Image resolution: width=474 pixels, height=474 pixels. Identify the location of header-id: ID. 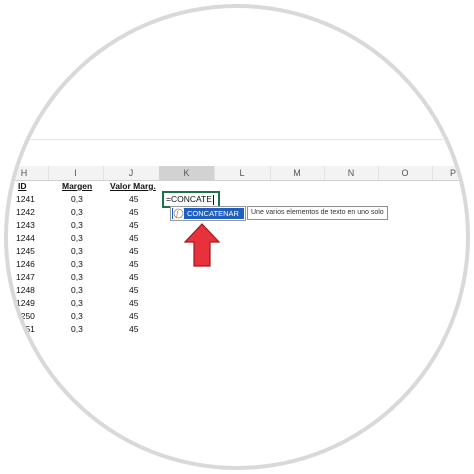
(22, 186).